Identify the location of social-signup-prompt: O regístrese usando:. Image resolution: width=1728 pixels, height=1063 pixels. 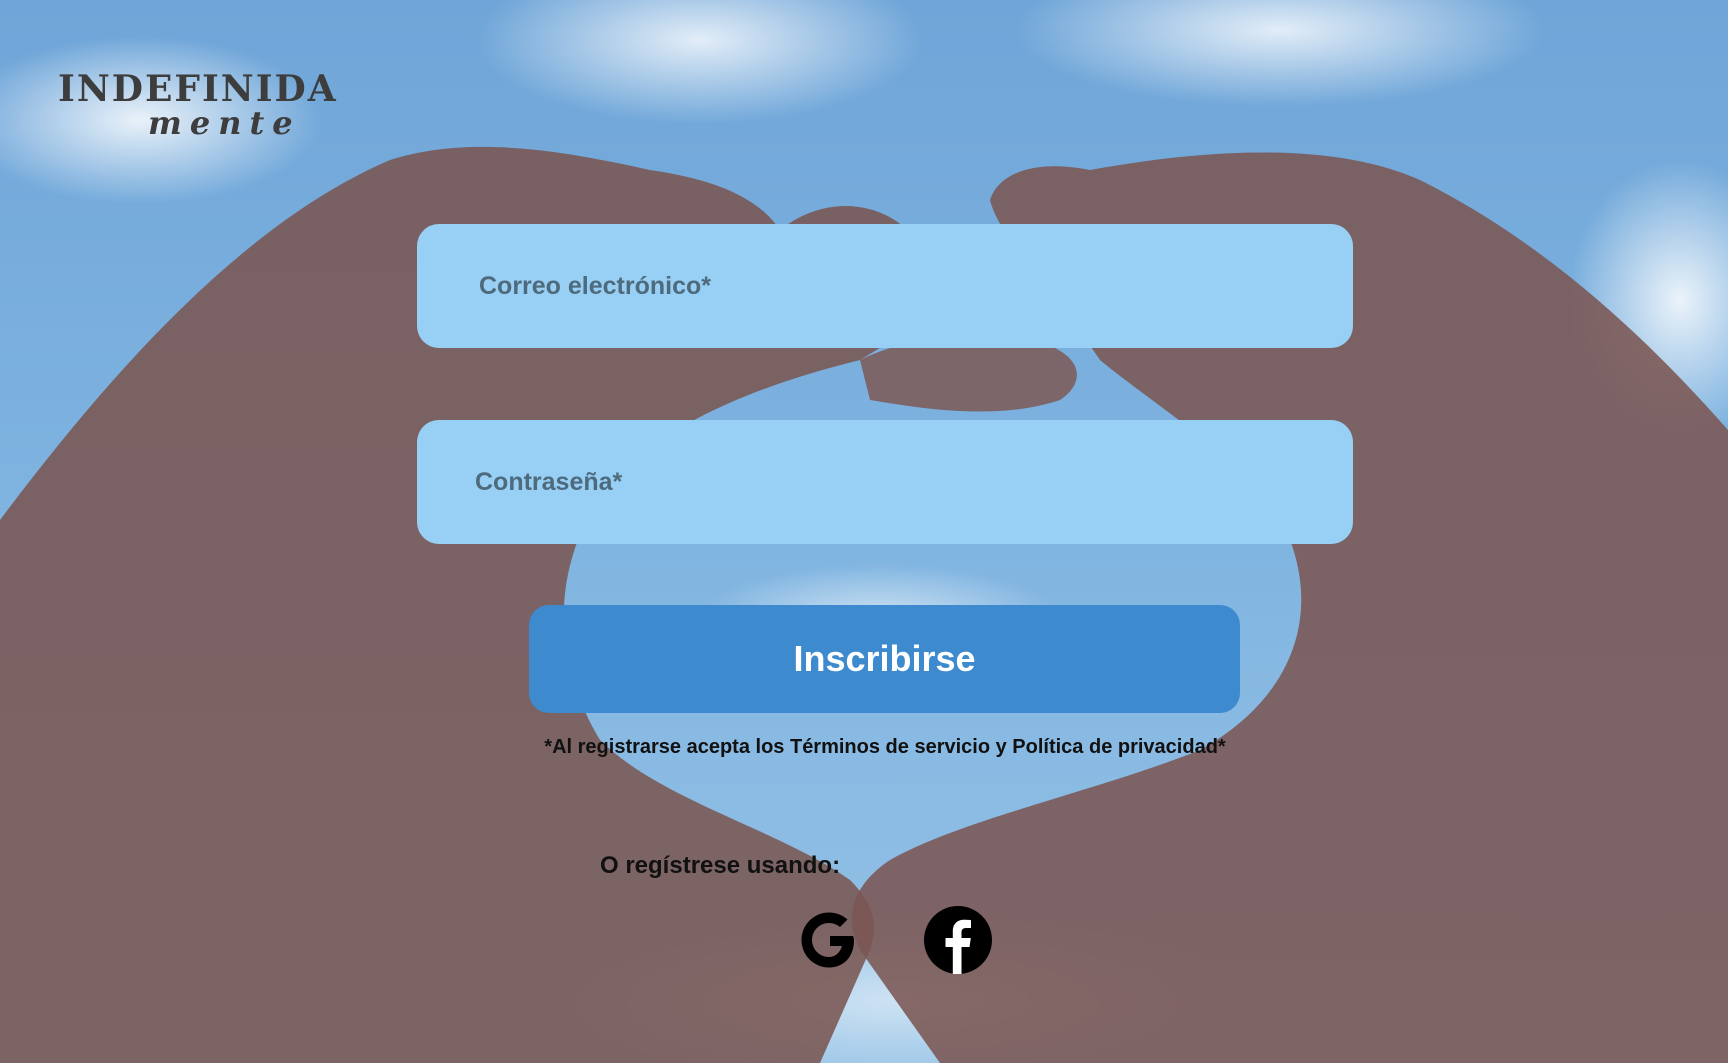
(720, 865).